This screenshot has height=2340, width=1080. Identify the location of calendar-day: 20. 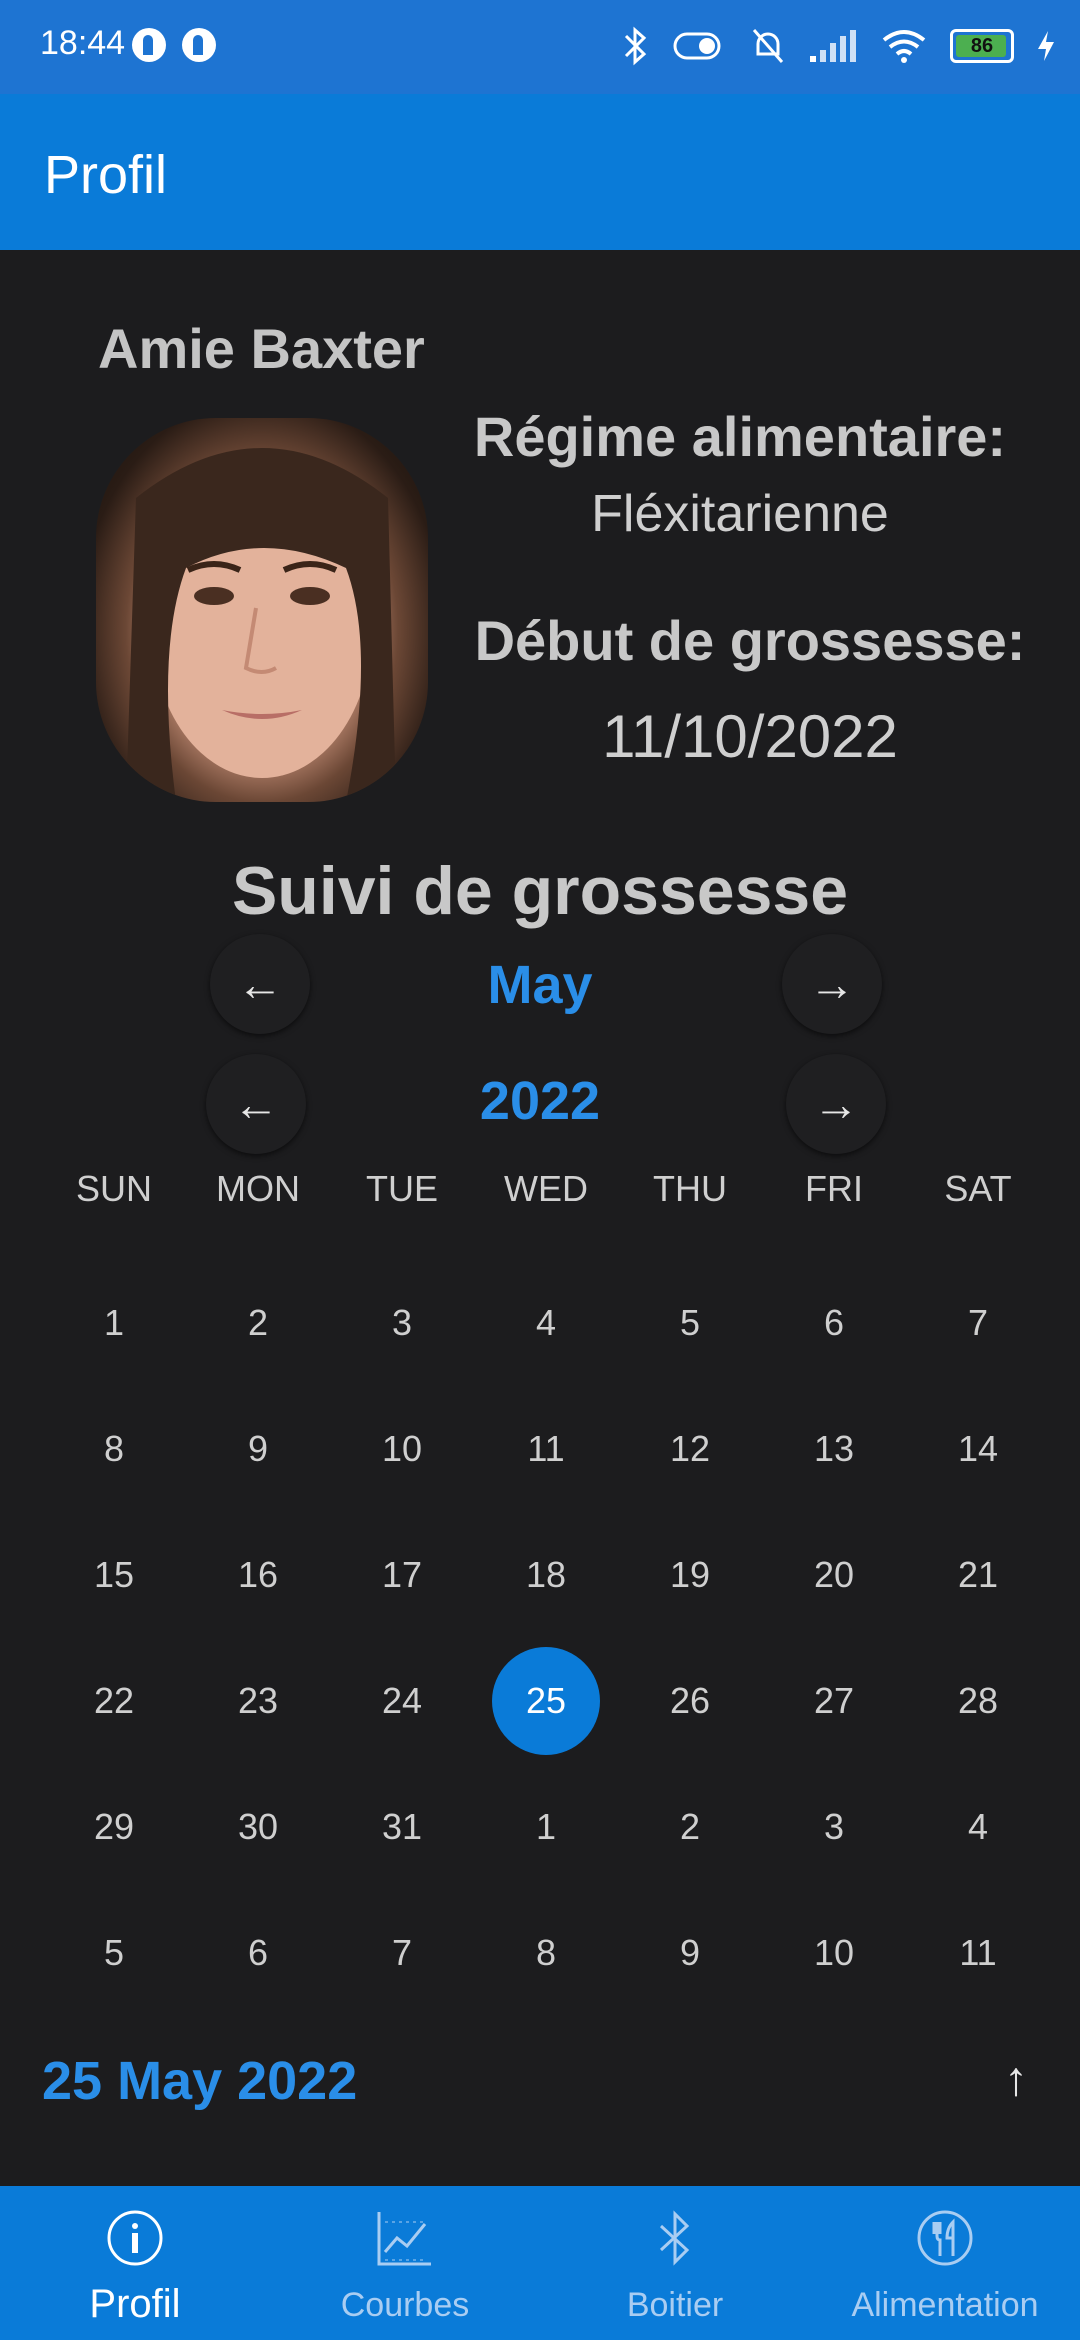
(834, 1575).